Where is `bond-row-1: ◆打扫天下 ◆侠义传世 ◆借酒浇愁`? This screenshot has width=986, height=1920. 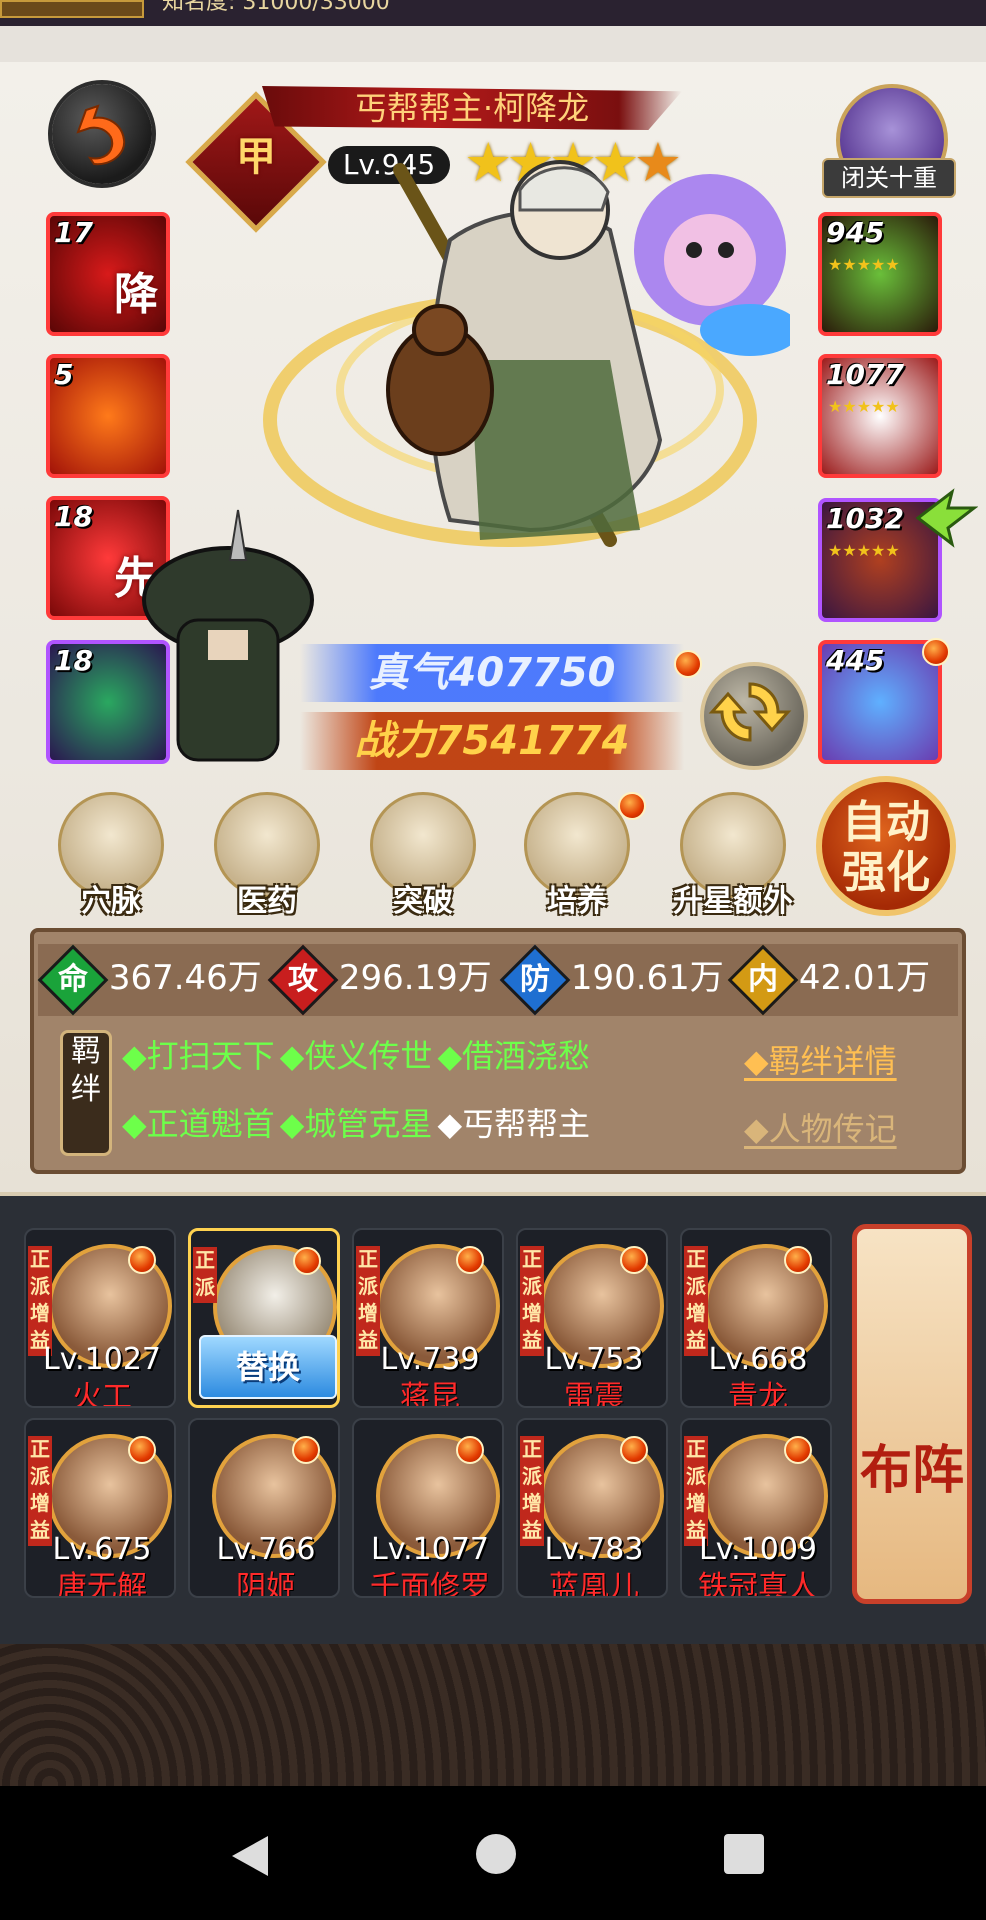 bond-row-1: ◆打扫天下 ◆侠义传世 ◆借酒浇愁 is located at coordinates (356, 1056).